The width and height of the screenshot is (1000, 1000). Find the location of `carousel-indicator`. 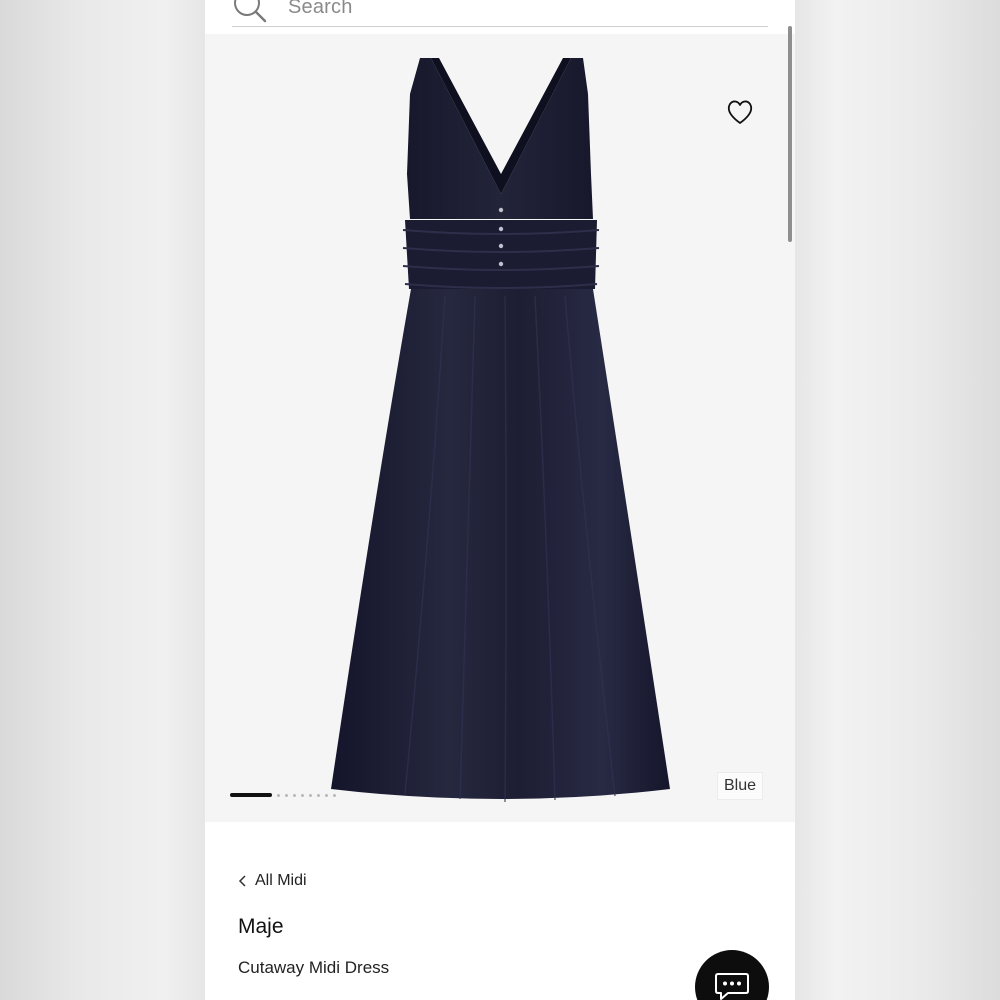

carousel-indicator is located at coordinates (285, 795).